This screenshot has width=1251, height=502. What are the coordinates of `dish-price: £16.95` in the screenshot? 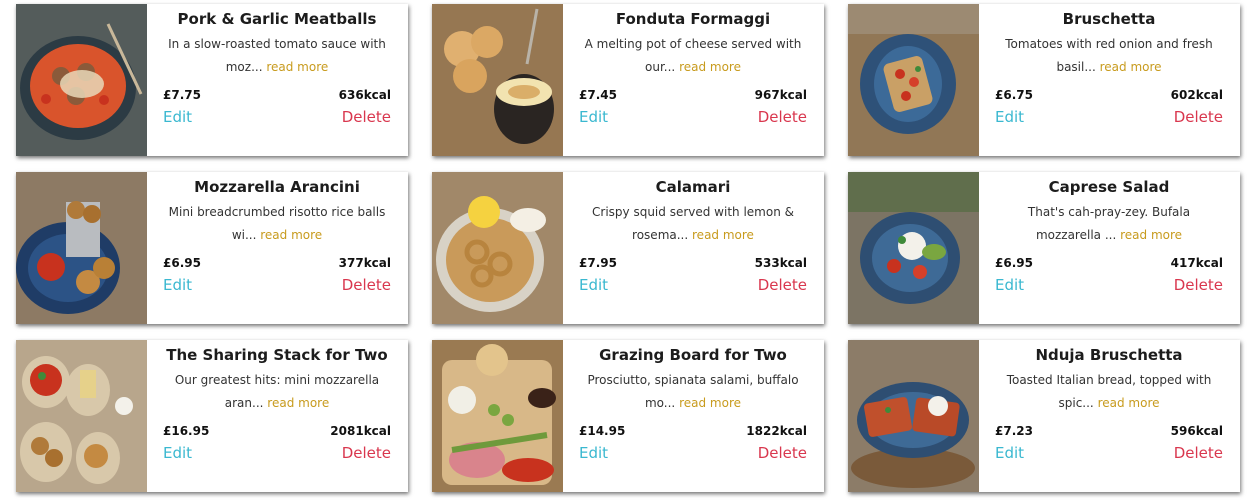 It's located at (186, 431).